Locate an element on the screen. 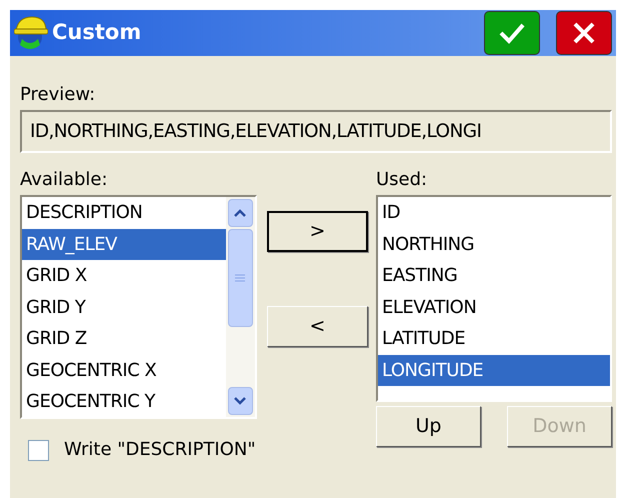 This screenshot has height=498, width=625. checkbox is located at coordinates (38, 450).